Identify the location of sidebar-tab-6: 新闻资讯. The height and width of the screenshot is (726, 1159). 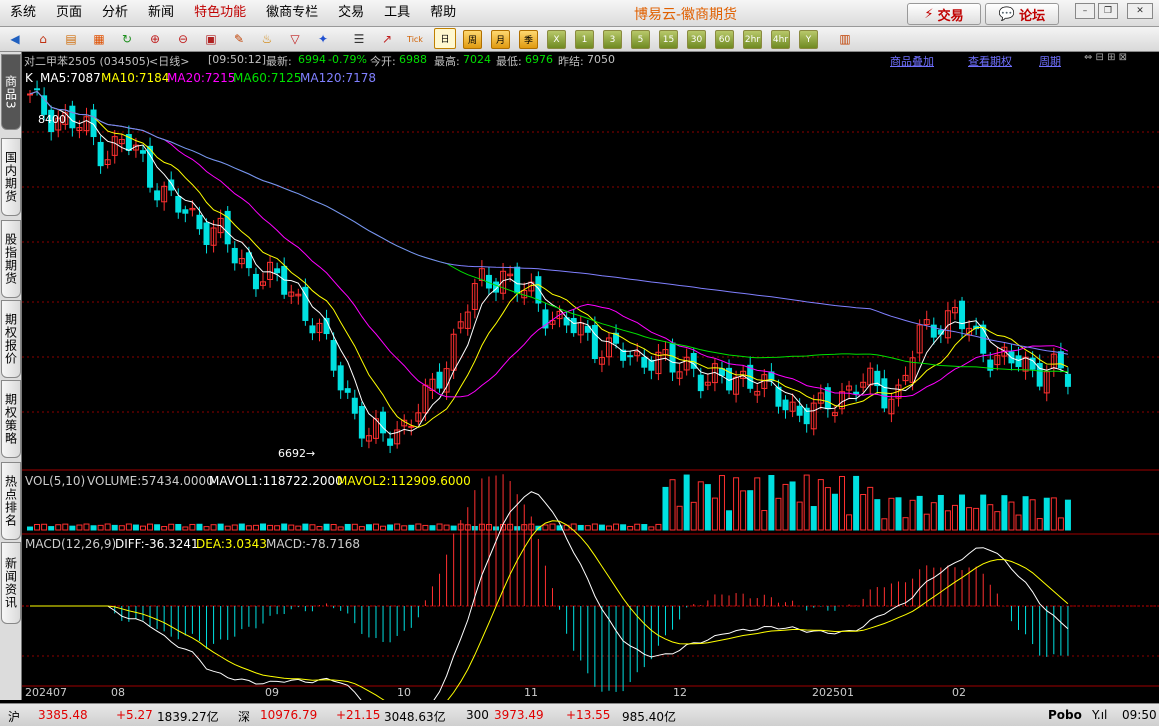
(11, 583).